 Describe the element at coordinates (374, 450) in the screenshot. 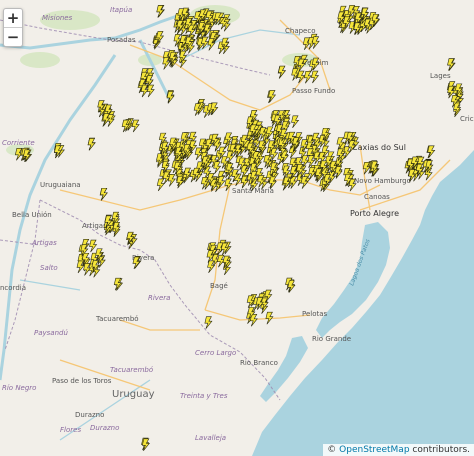

I see `osm-link: OpenStreetMap` at that location.